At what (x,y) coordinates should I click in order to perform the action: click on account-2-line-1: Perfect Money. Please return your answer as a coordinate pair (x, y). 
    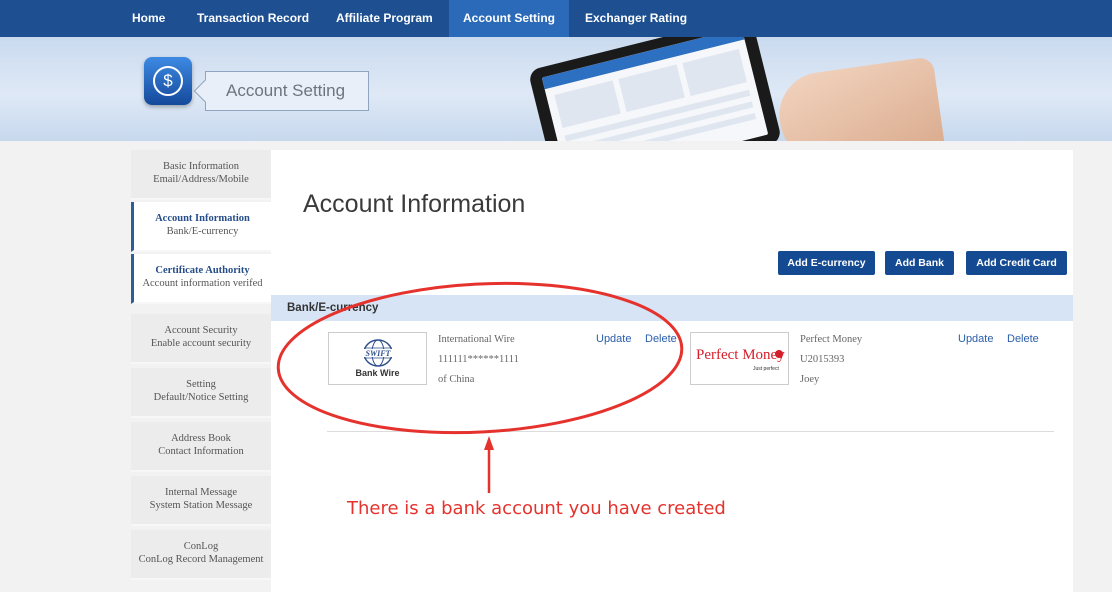
    Looking at the image, I should click on (831, 339).